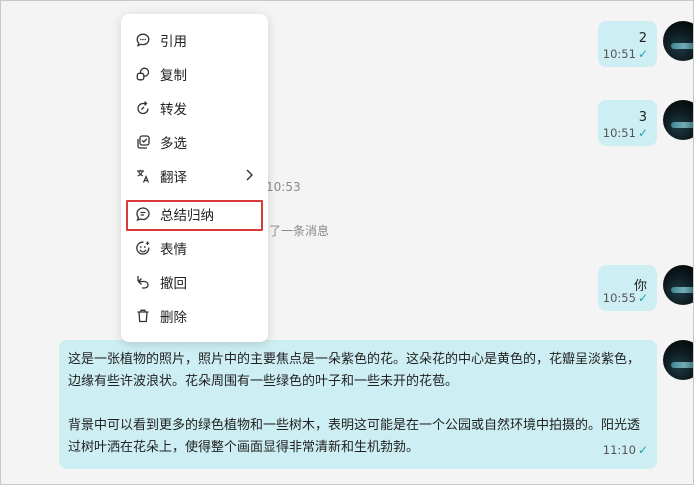  What do you see at coordinates (627, 288) in the screenshot?
I see `message-bubble: 你 10:55 ✓` at bounding box center [627, 288].